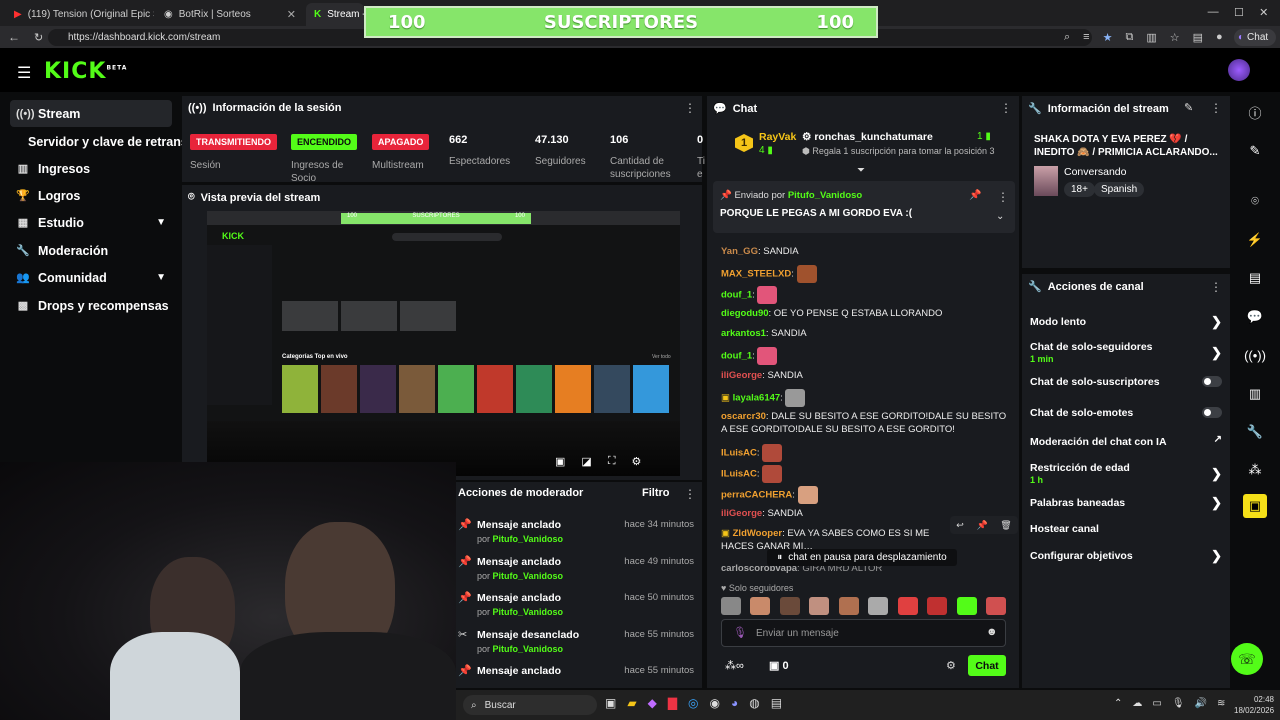  I want to click on cloud-icon: ☁, so click(1137, 703).